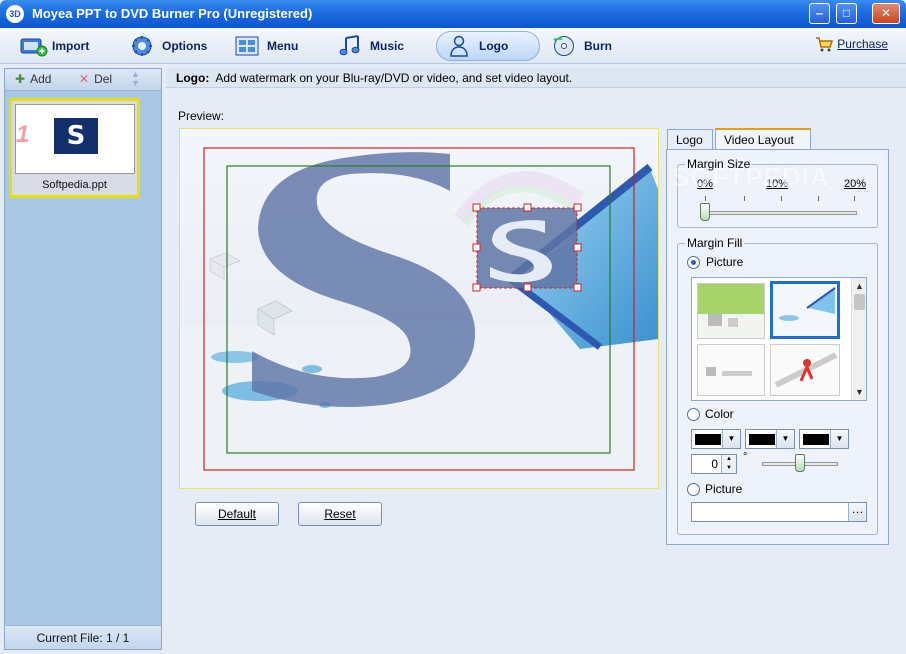 Image resolution: width=906 pixels, height=654 pixels. Describe the element at coordinates (693, 262) in the screenshot. I see `picture-radio` at that location.